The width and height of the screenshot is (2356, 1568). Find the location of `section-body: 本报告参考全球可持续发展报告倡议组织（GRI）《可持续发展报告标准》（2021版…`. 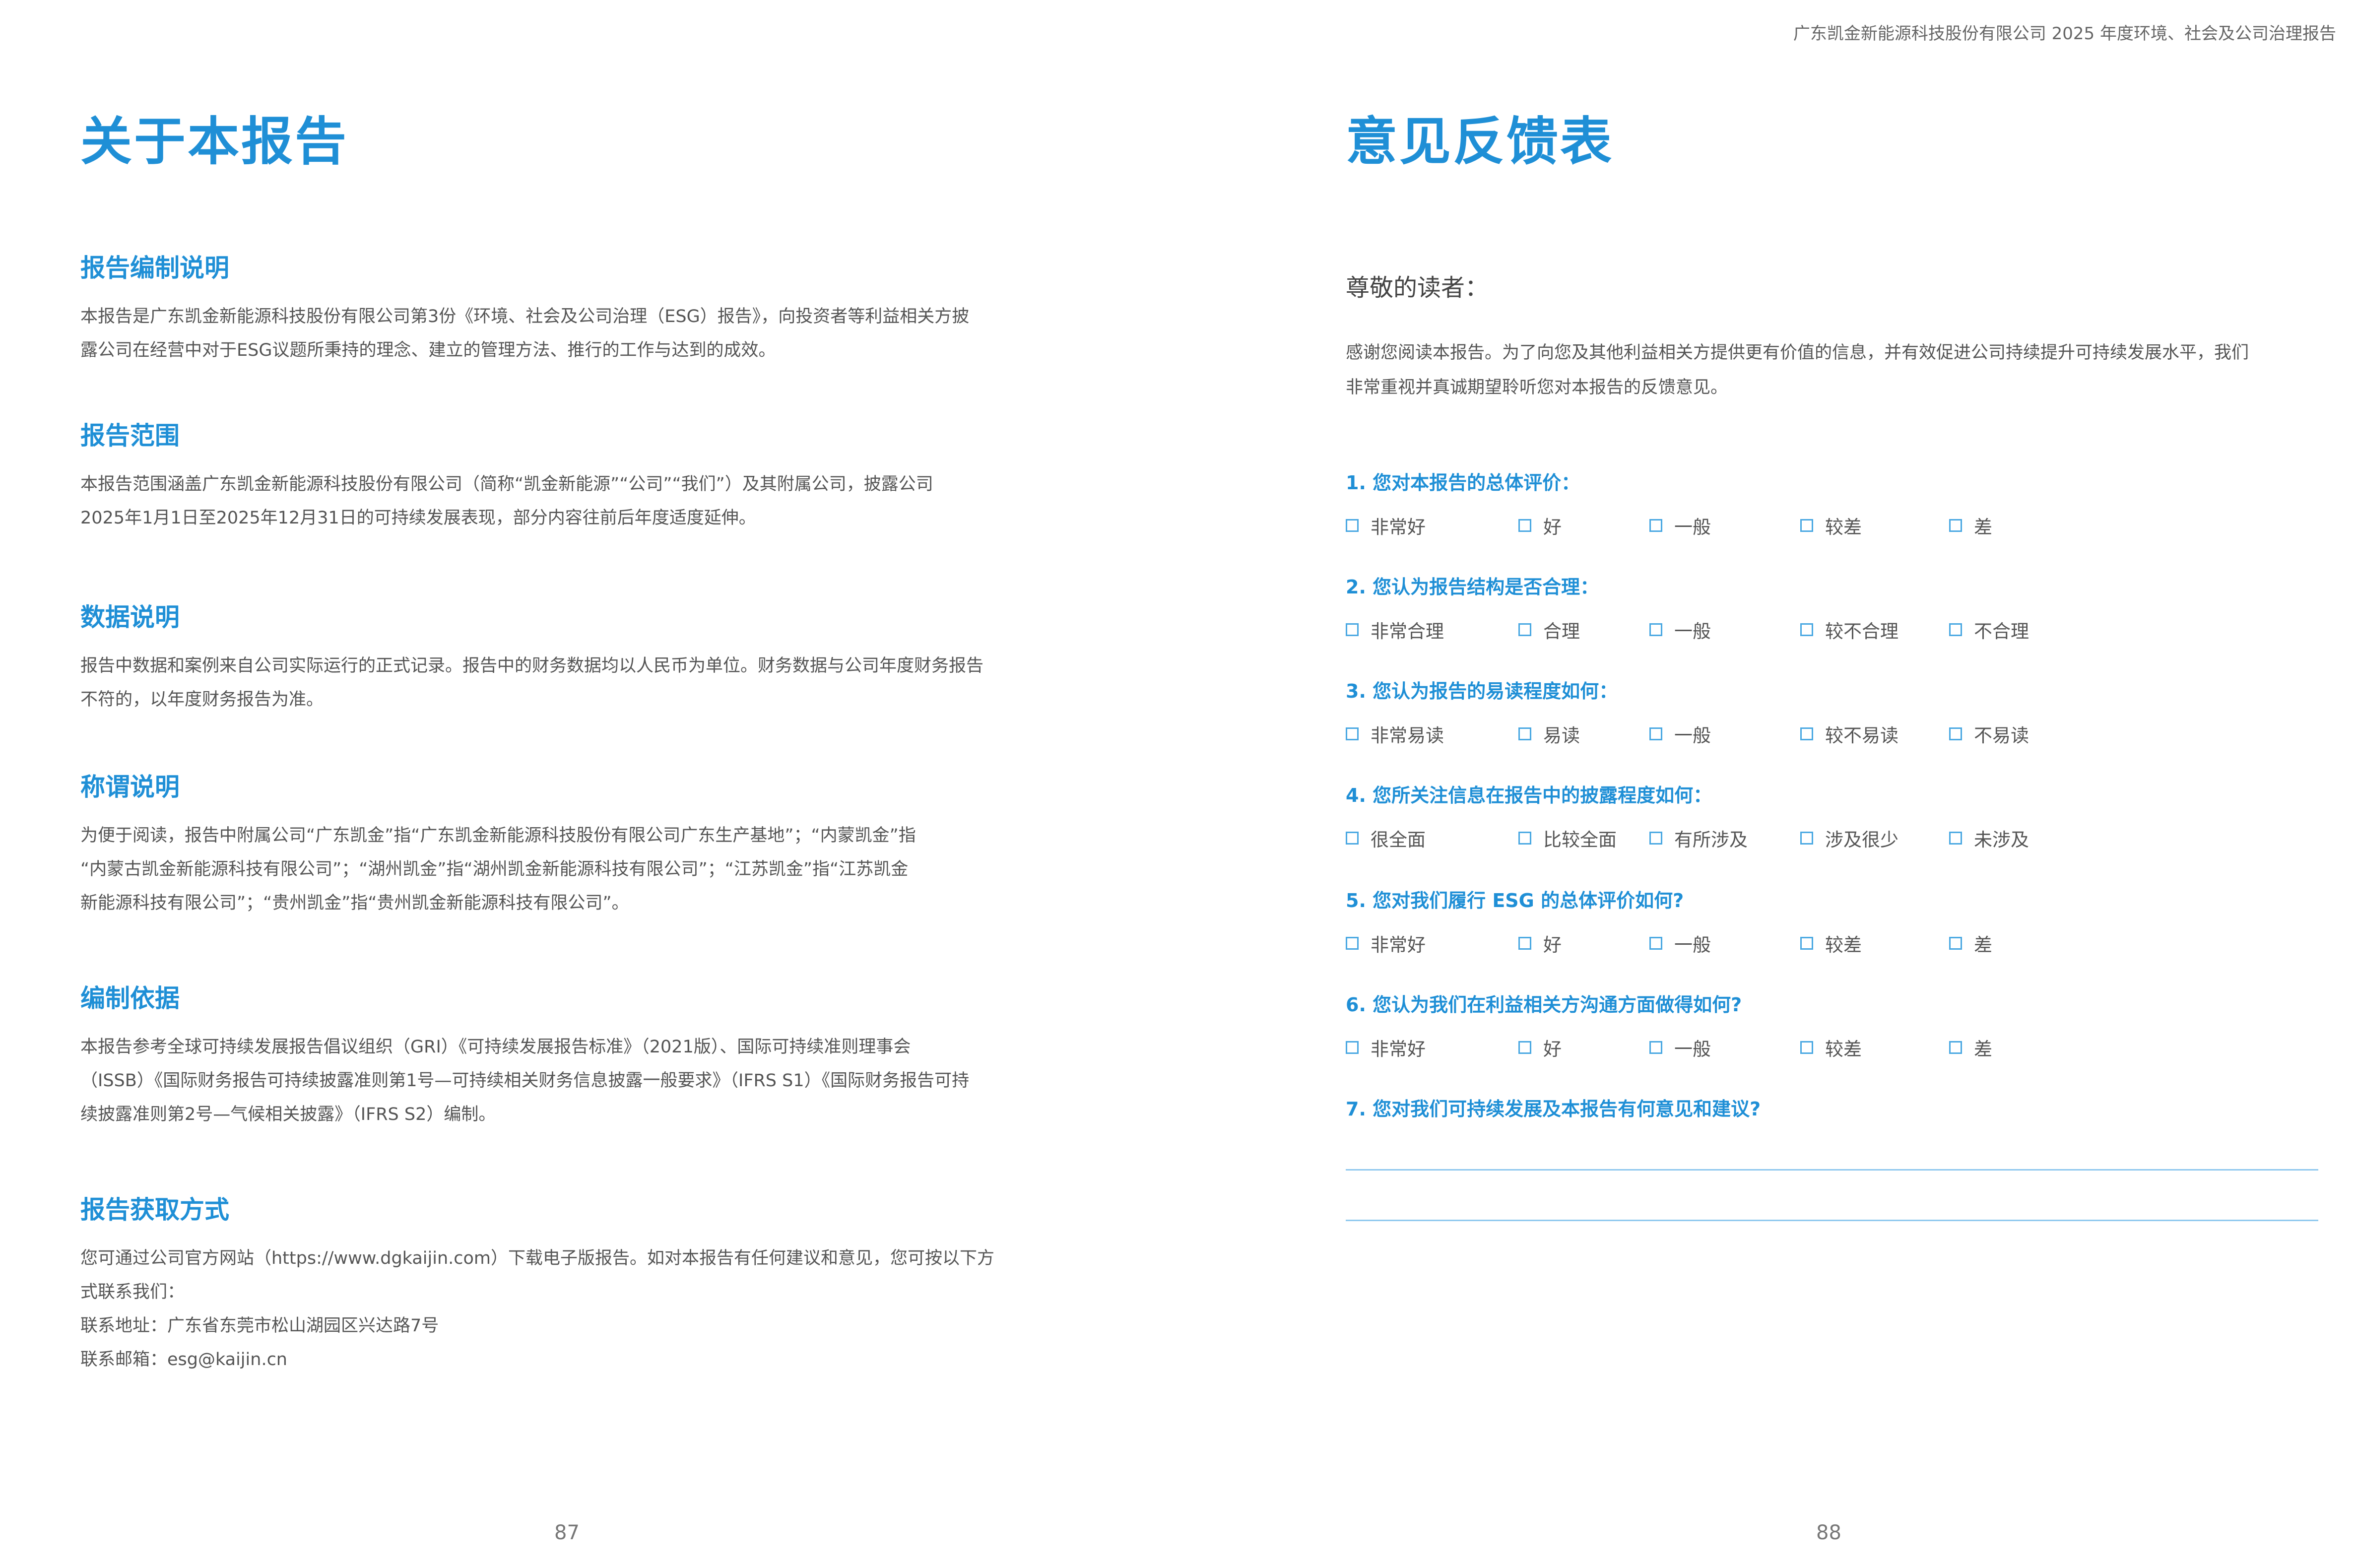

section-body: 本报告参考全球可持续发展报告倡议组织（GRI）《可持续发展报告标准》（2021版… is located at coordinates (566, 1080).